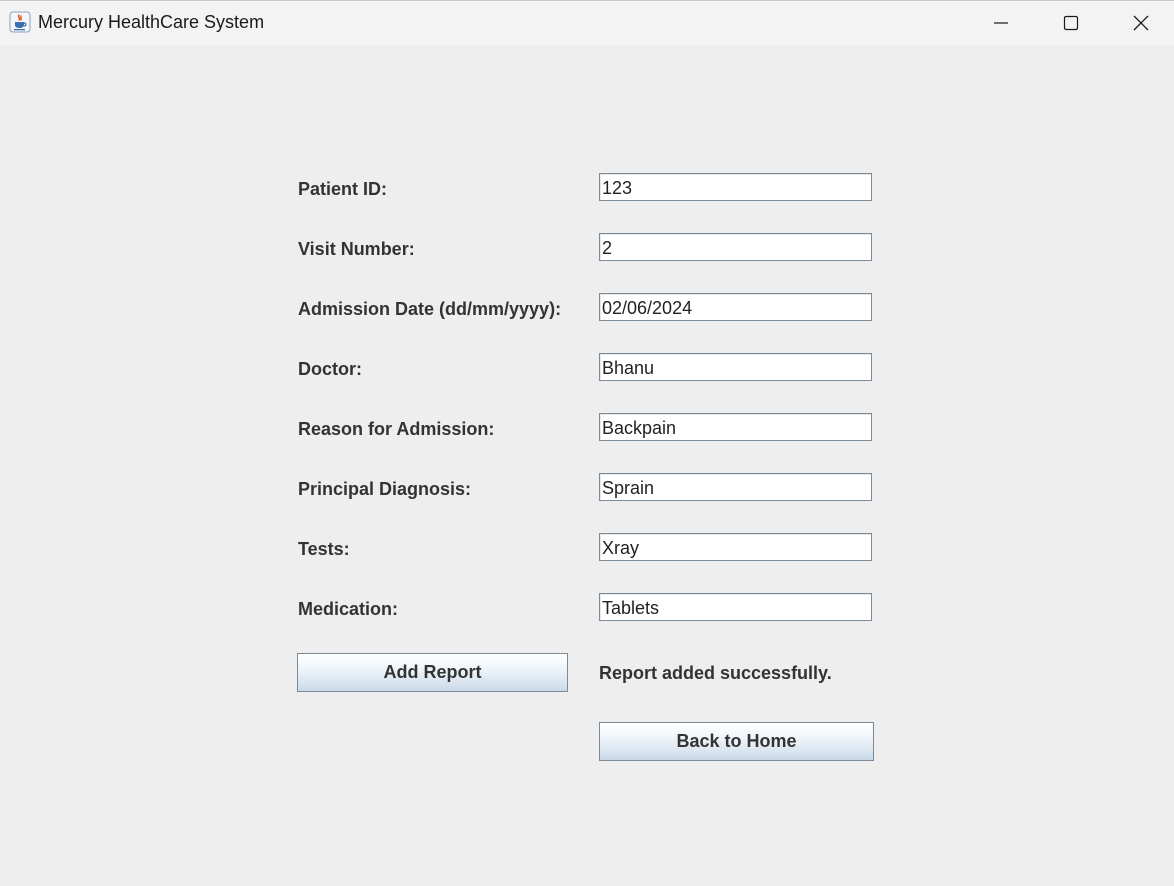  Describe the element at coordinates (735, 427) in the screenshot. I see `reason-for-admission-field` at that location.